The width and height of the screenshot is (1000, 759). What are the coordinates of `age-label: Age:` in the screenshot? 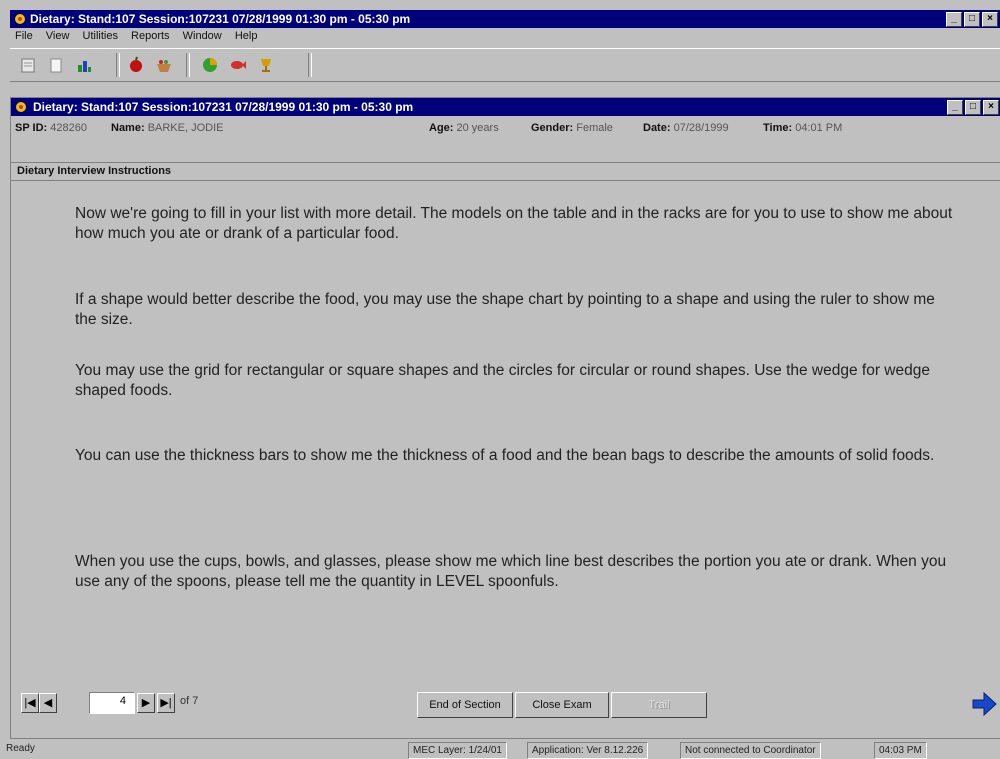 It's located at (441, 128).